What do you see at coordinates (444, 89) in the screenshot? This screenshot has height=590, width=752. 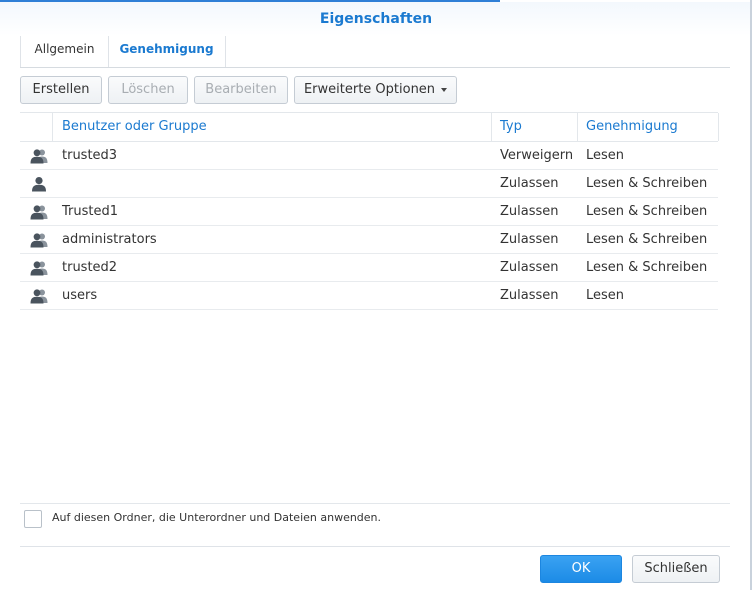 I see `caret-down-icon` at bounding box center [444, 89].